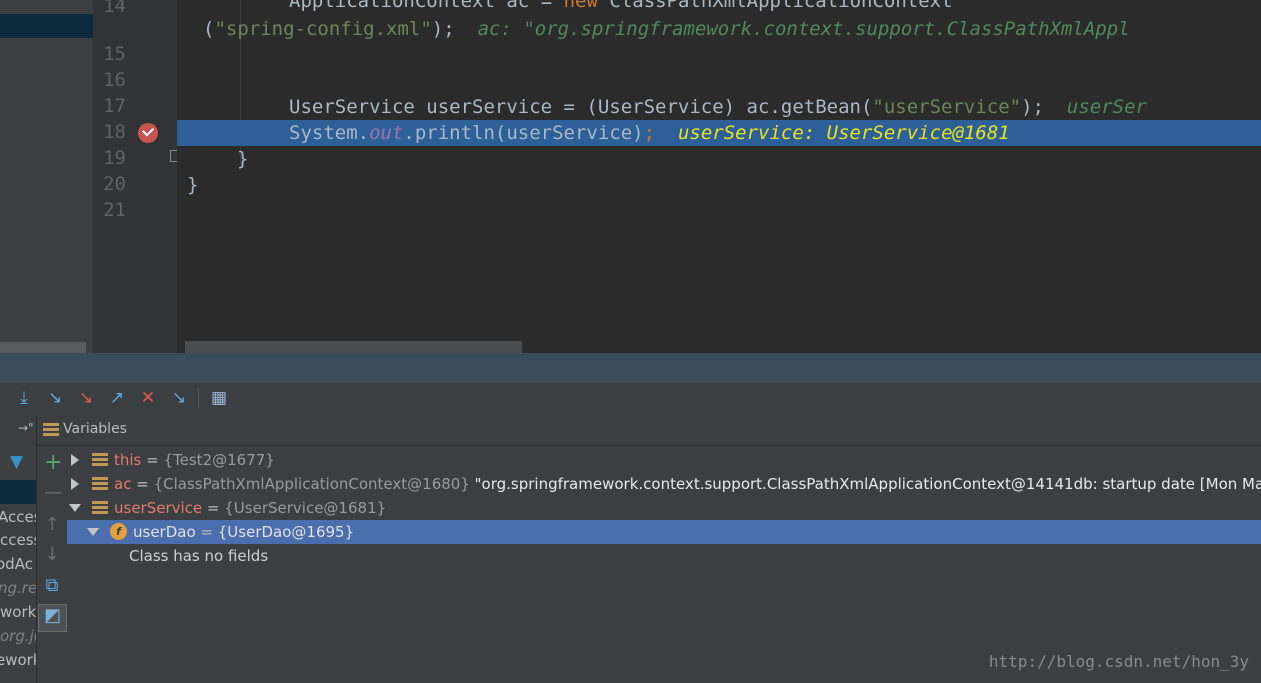  Describe the element at coordinates (18, 636) in the screenshot. I see `frame-item: org.ju` at that location.